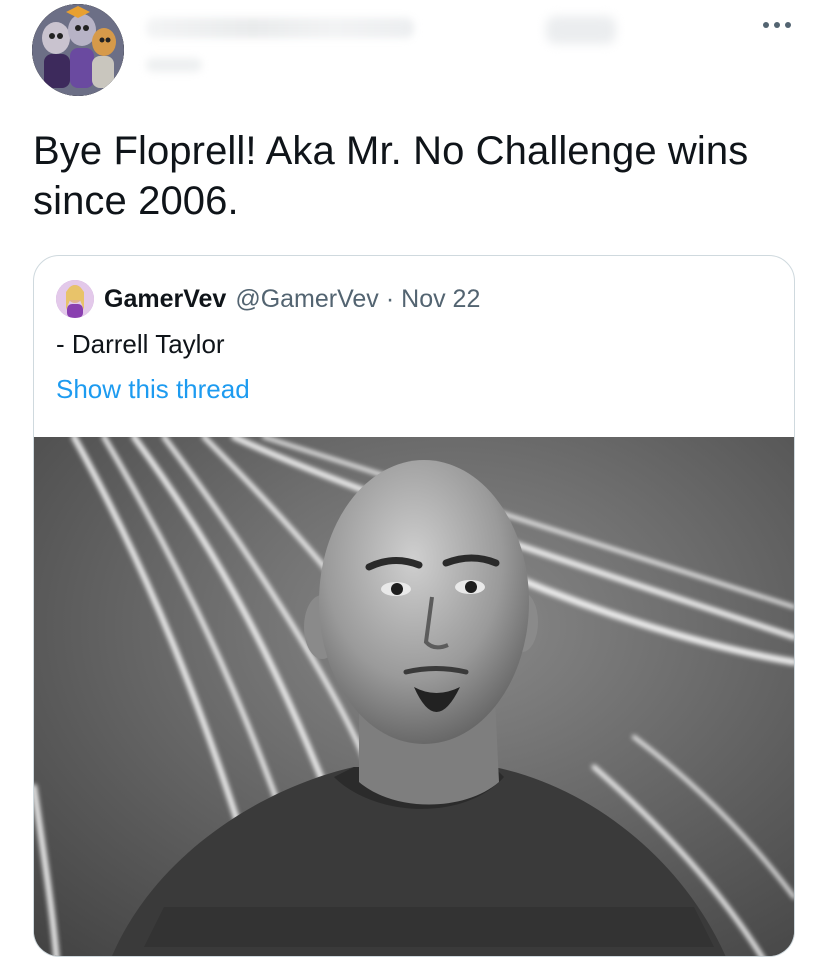  Describe the element at coordinates (381, 47) in the screenshot. I see `author-header-redacted` at that location.